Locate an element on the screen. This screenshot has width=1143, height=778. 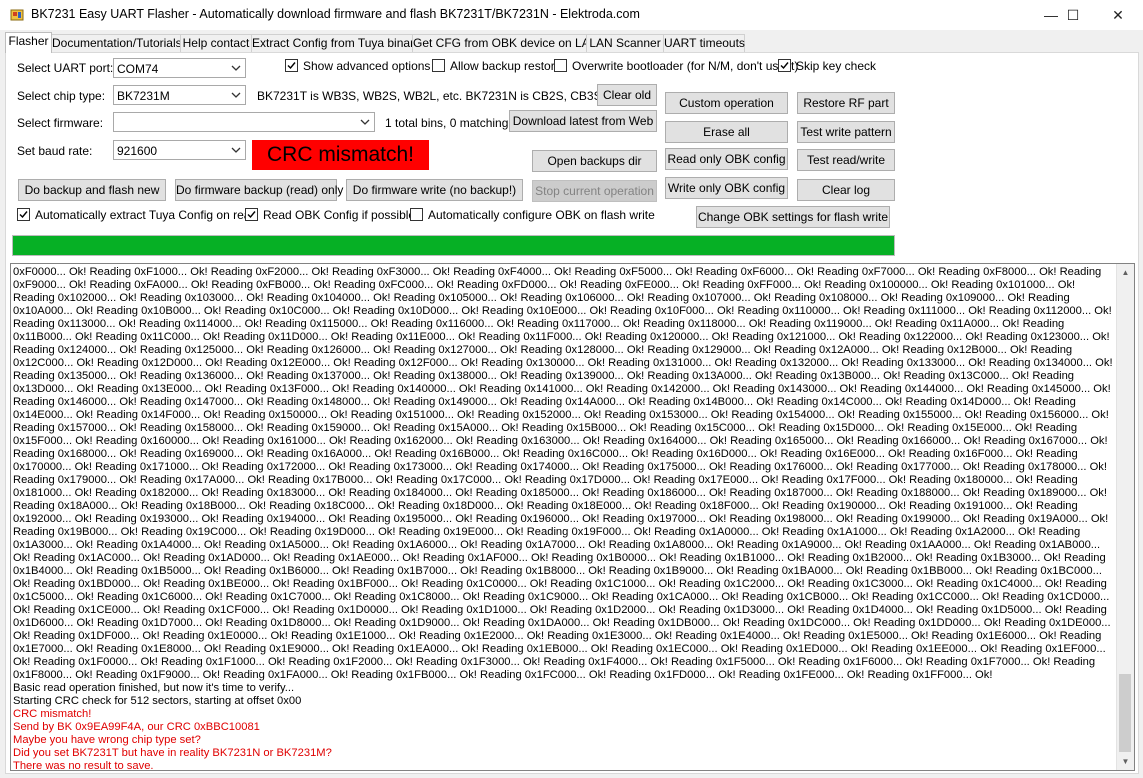
app-icon is located at coordinates (17, 15).